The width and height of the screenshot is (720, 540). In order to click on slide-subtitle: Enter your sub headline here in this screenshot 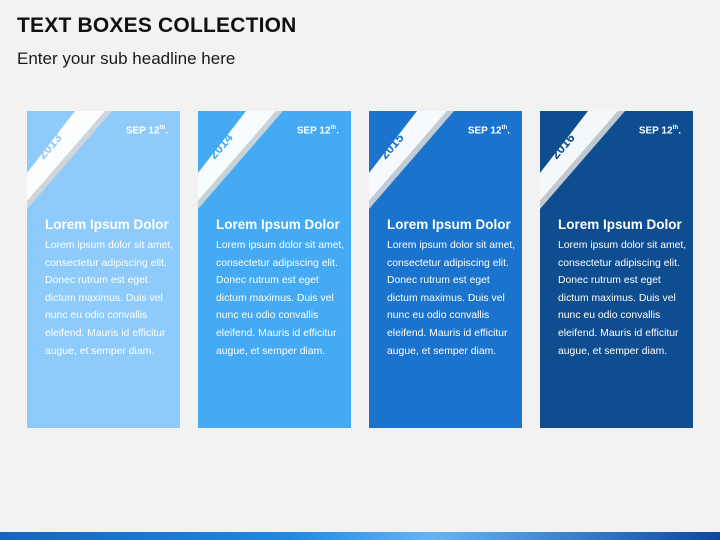, I will do `click(126, 58)`.